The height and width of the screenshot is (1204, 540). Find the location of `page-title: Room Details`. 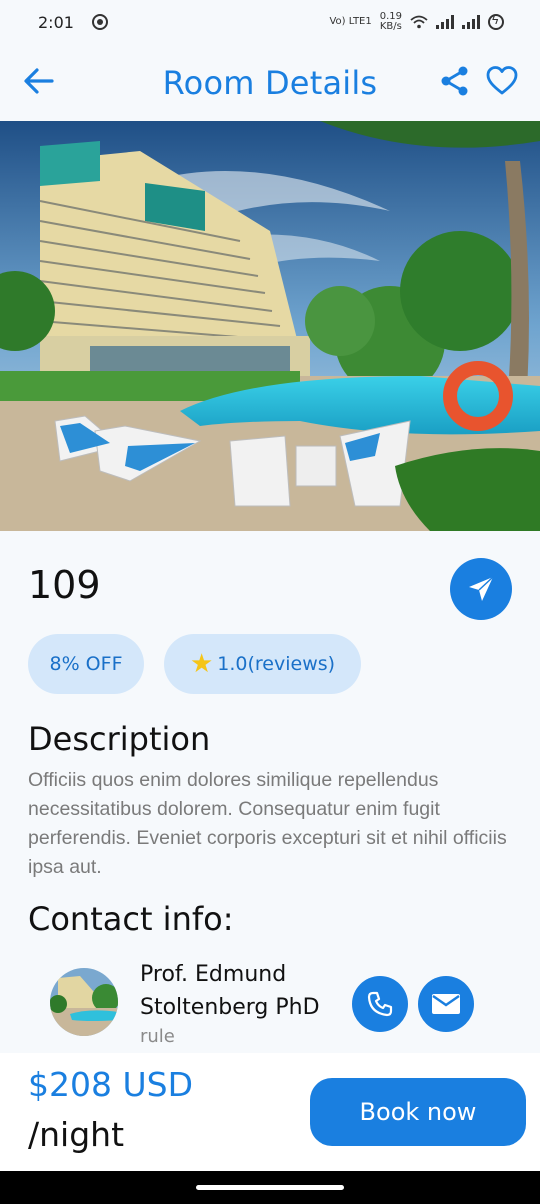

page-title: Room Details is located at coordinates (270, 82).